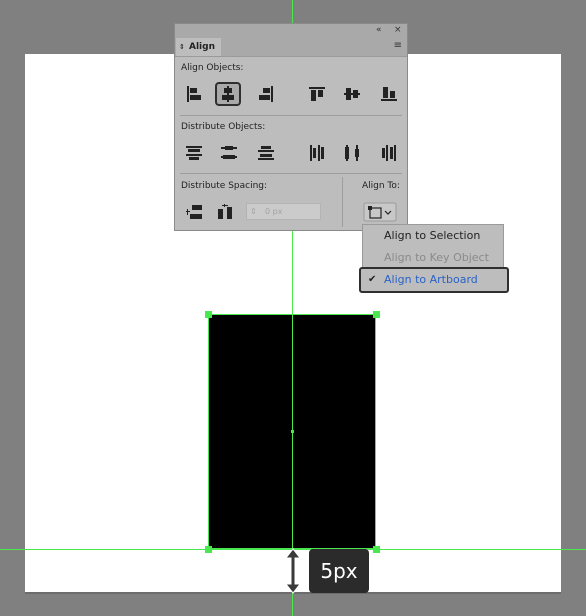 This screenshot has height=616, width=586. Describe the element at coordinates (212, 68) in the screenshot. I see `align-objects-label: Align Objects:` at that location.